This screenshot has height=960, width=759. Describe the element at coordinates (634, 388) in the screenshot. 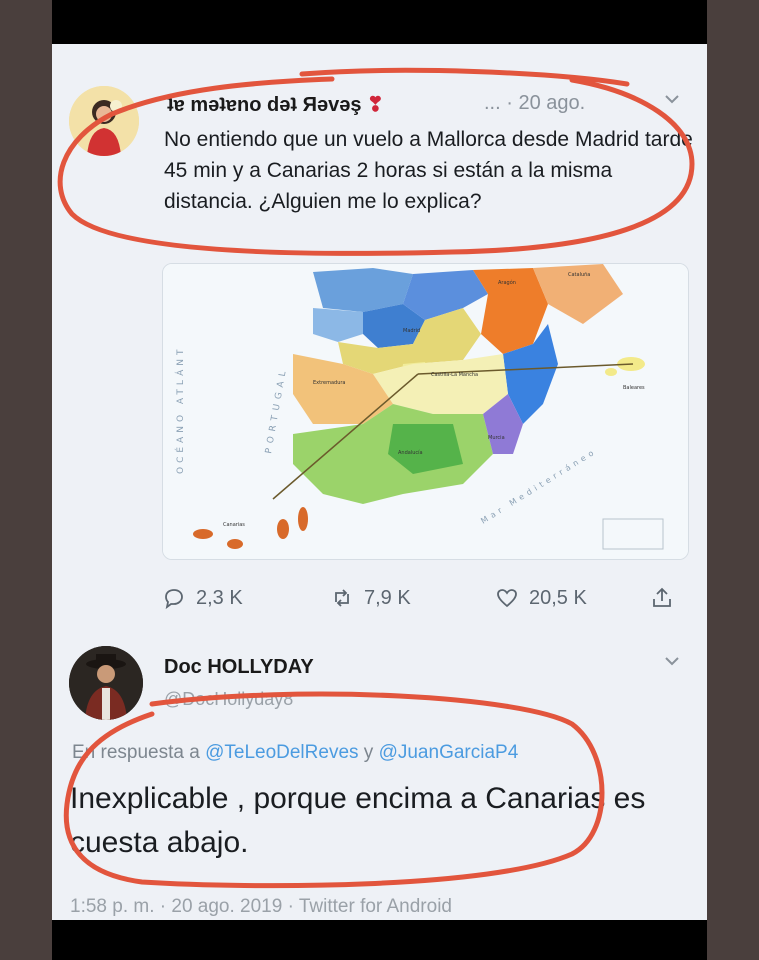

I see `map-region-label: Baleares` at that location.